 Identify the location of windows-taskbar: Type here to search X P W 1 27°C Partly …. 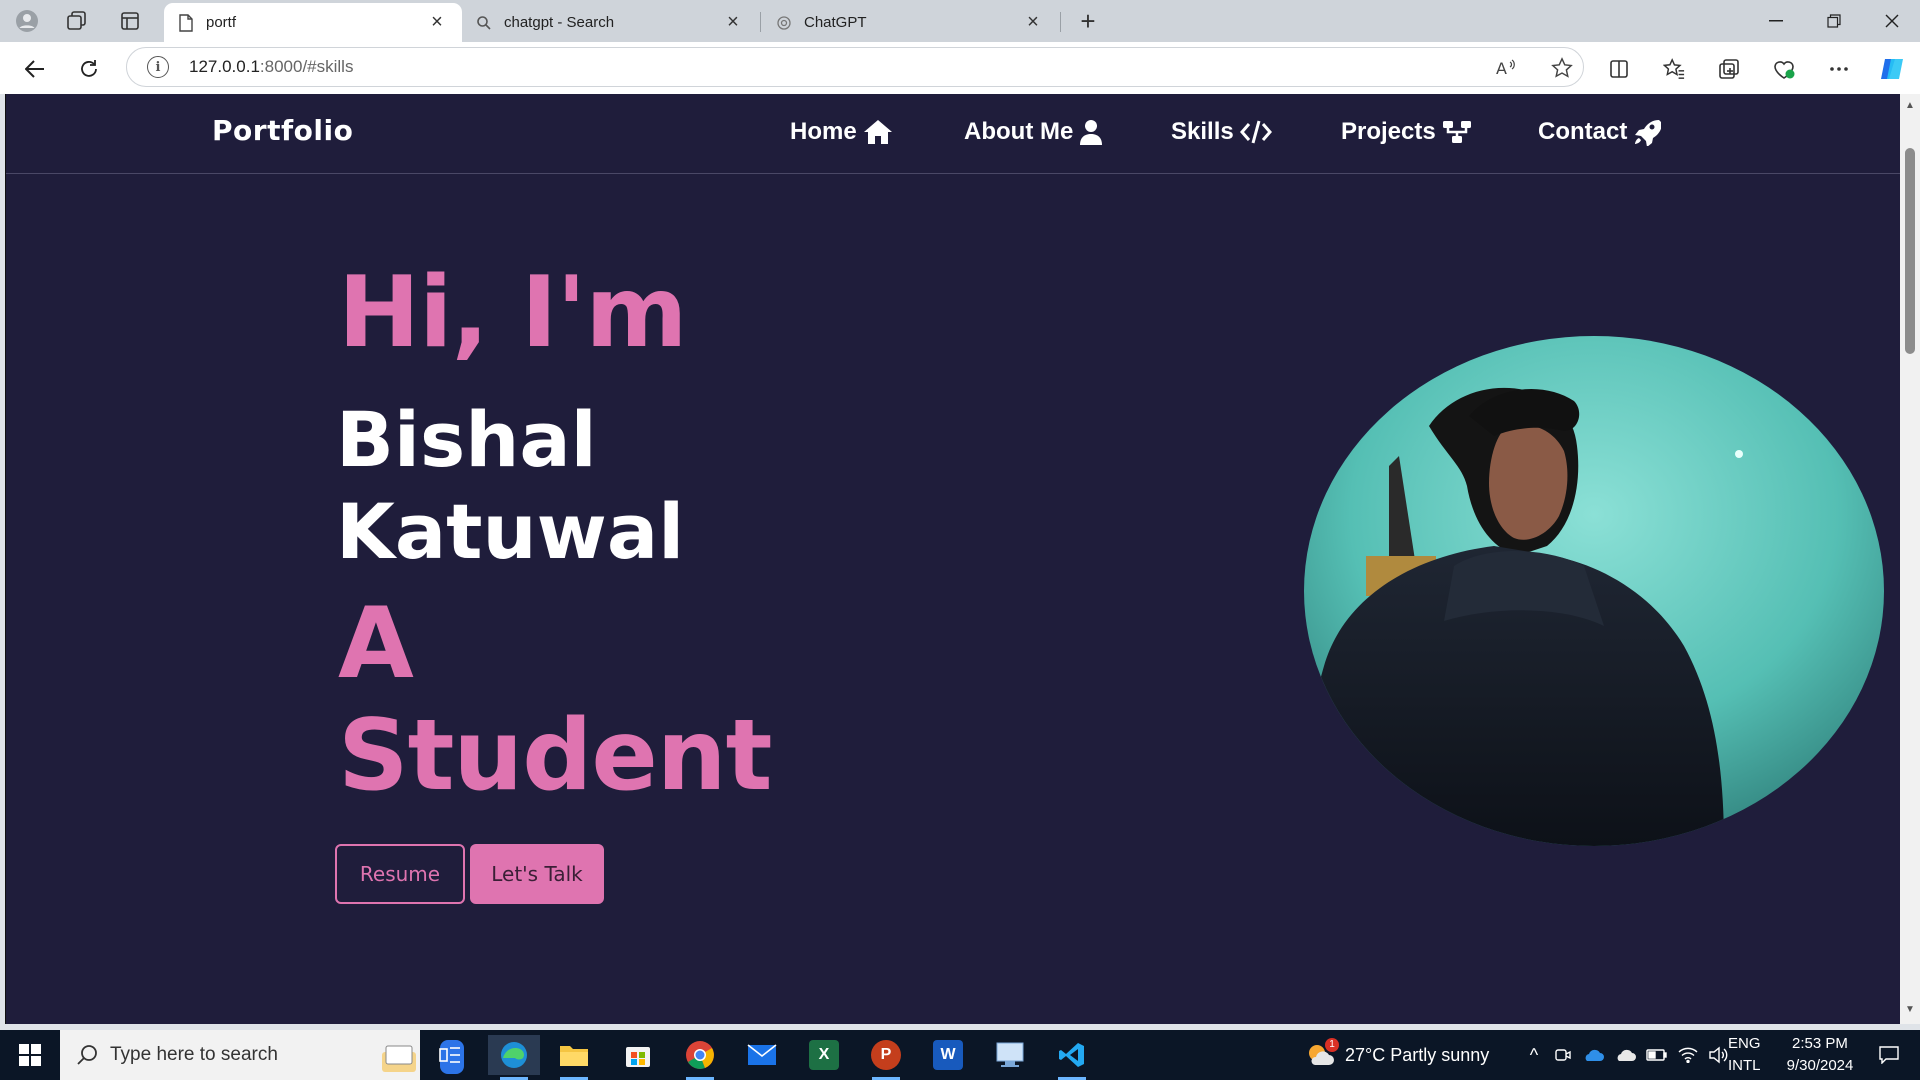
(960, 1055).